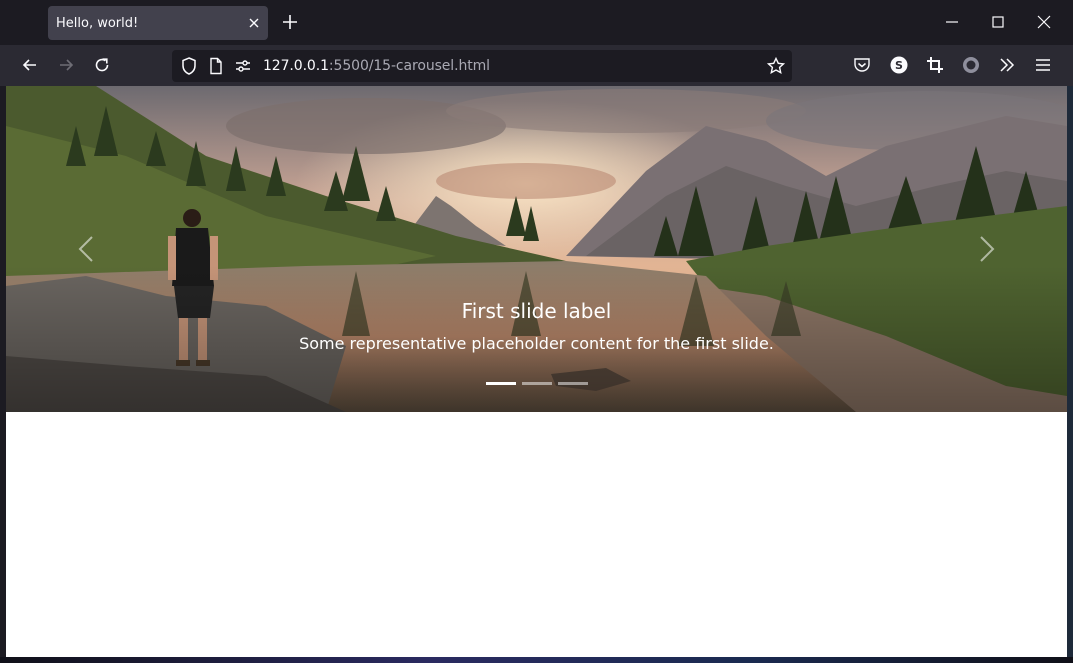 The width and height of the screenshot is (1073, 663). I want to click on pocket-icon, so click(862, 65).